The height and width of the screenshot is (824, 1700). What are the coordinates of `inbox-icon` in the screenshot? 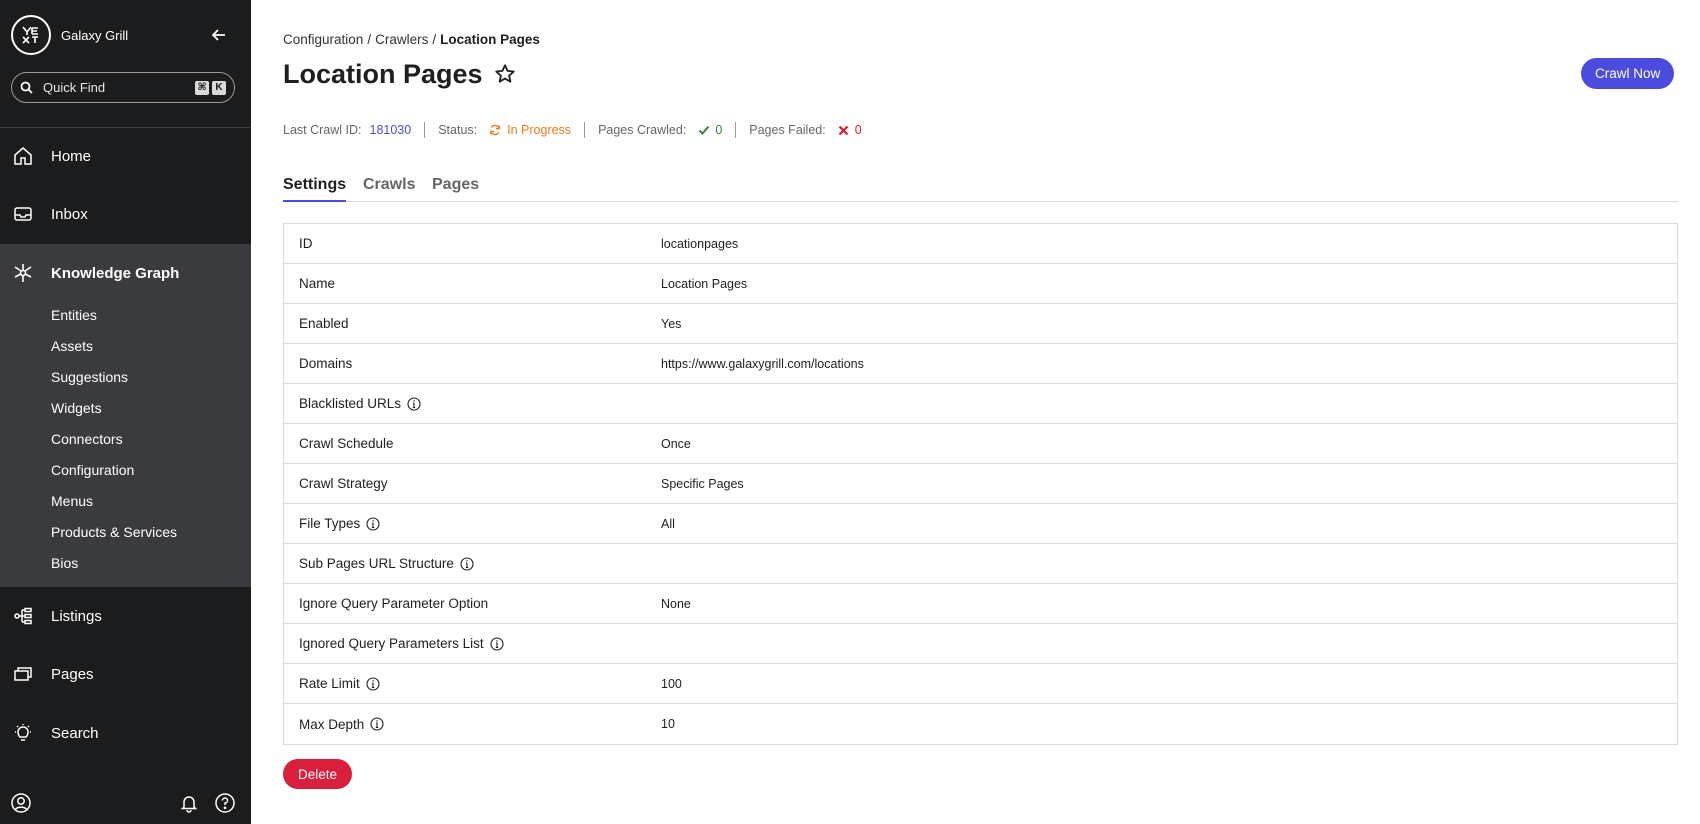 It's located at (23, 214).